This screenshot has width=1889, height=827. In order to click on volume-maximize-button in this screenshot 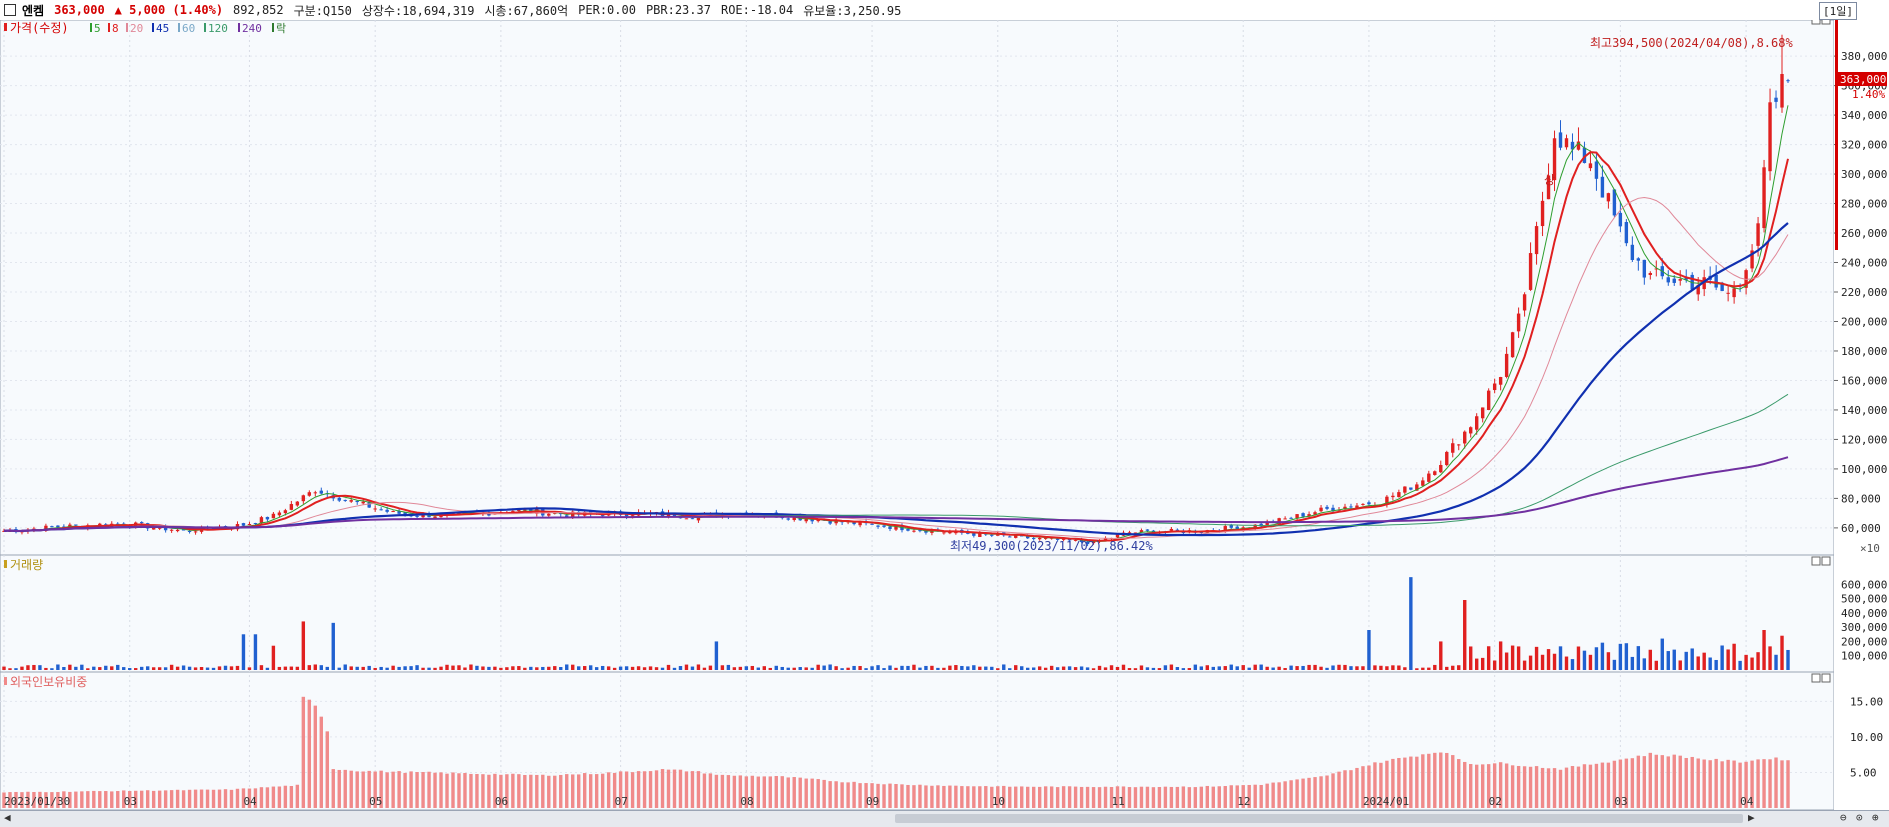, I will do `click(1816, 561)`.